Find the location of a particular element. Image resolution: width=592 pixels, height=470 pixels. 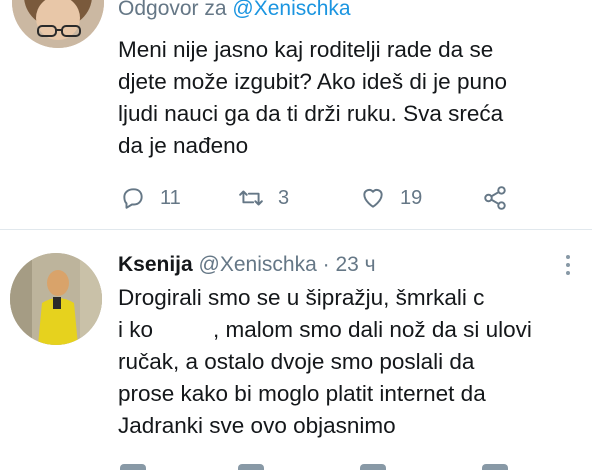

tweet-header: Ksenija @Xenischka · 23 ч is located at coordinates (247, 265).